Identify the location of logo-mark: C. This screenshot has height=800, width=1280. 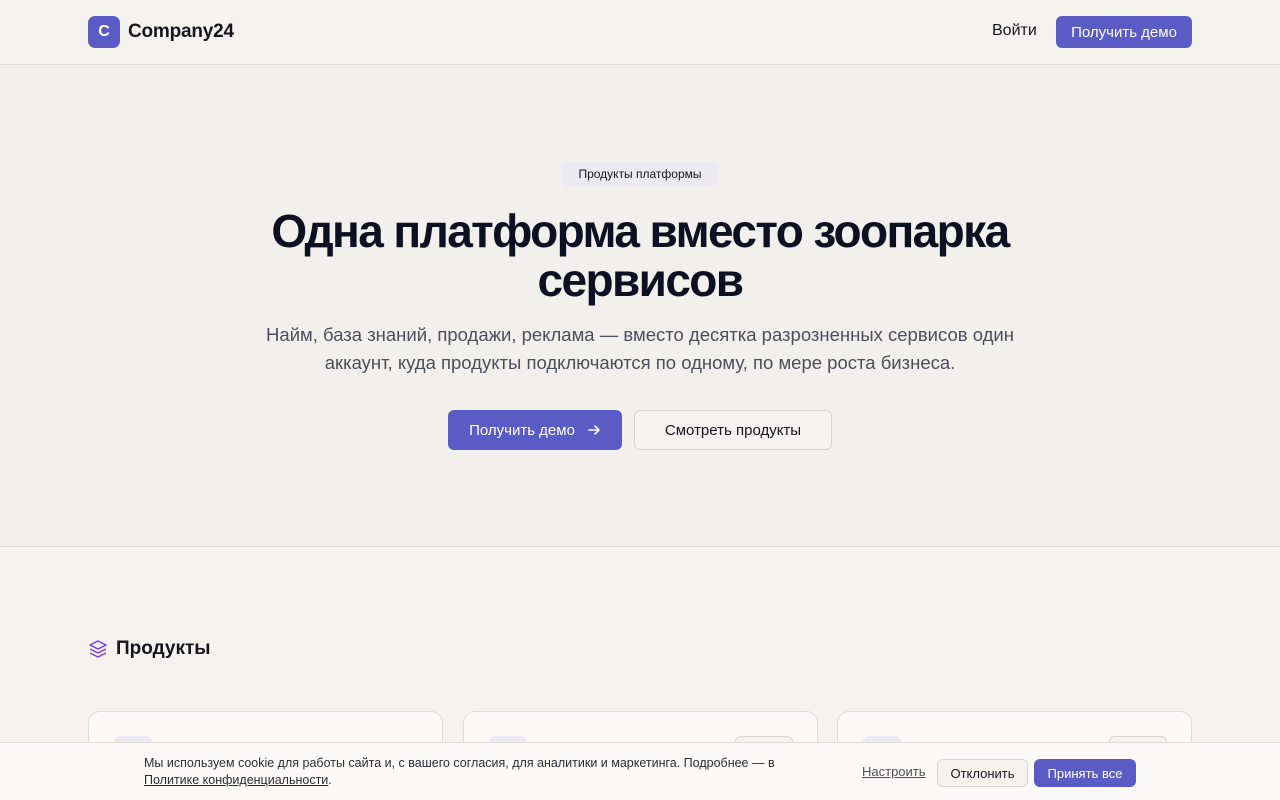
(104, 32).